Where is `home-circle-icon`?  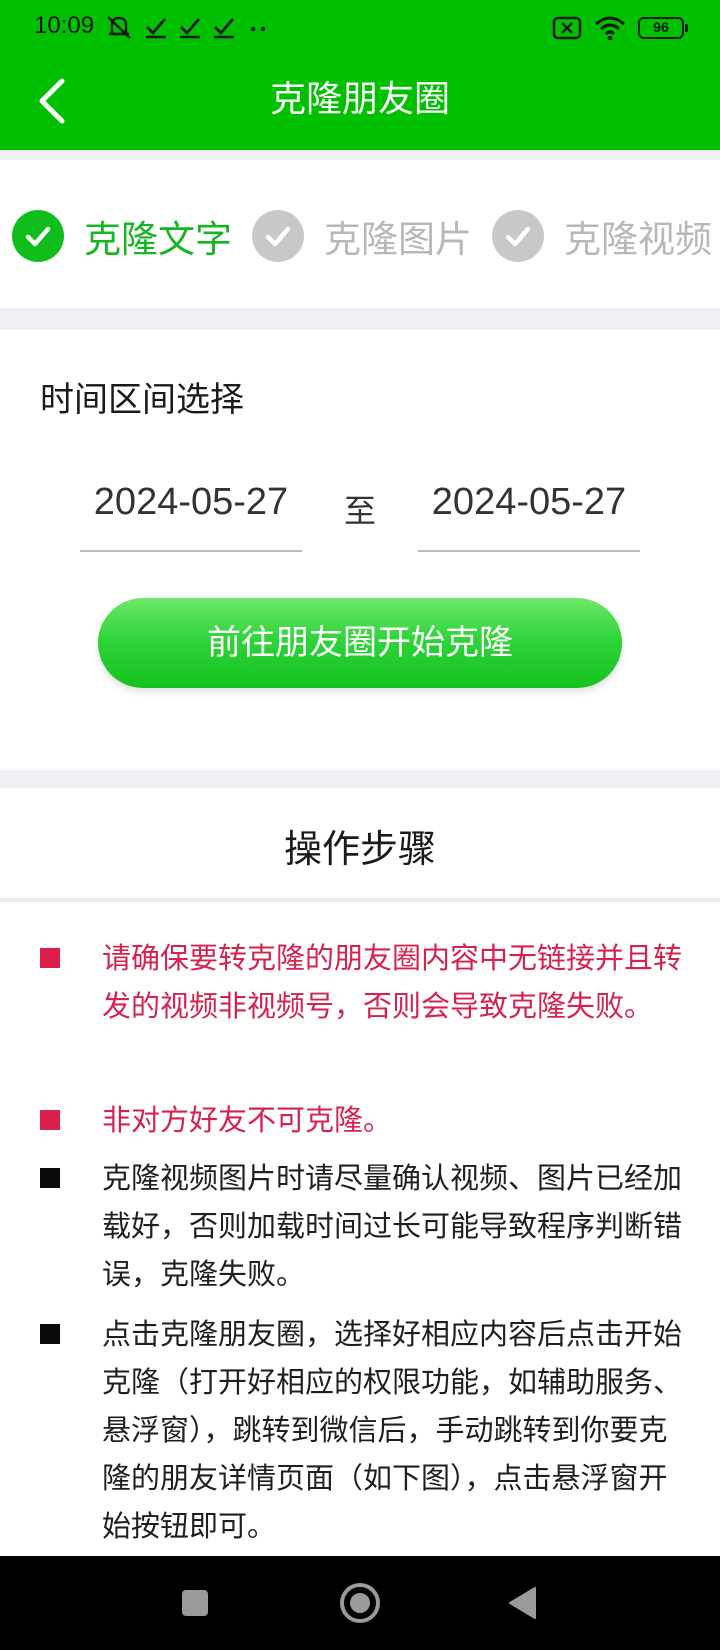
home-circle-icon is located at coordinates (360, 1603).